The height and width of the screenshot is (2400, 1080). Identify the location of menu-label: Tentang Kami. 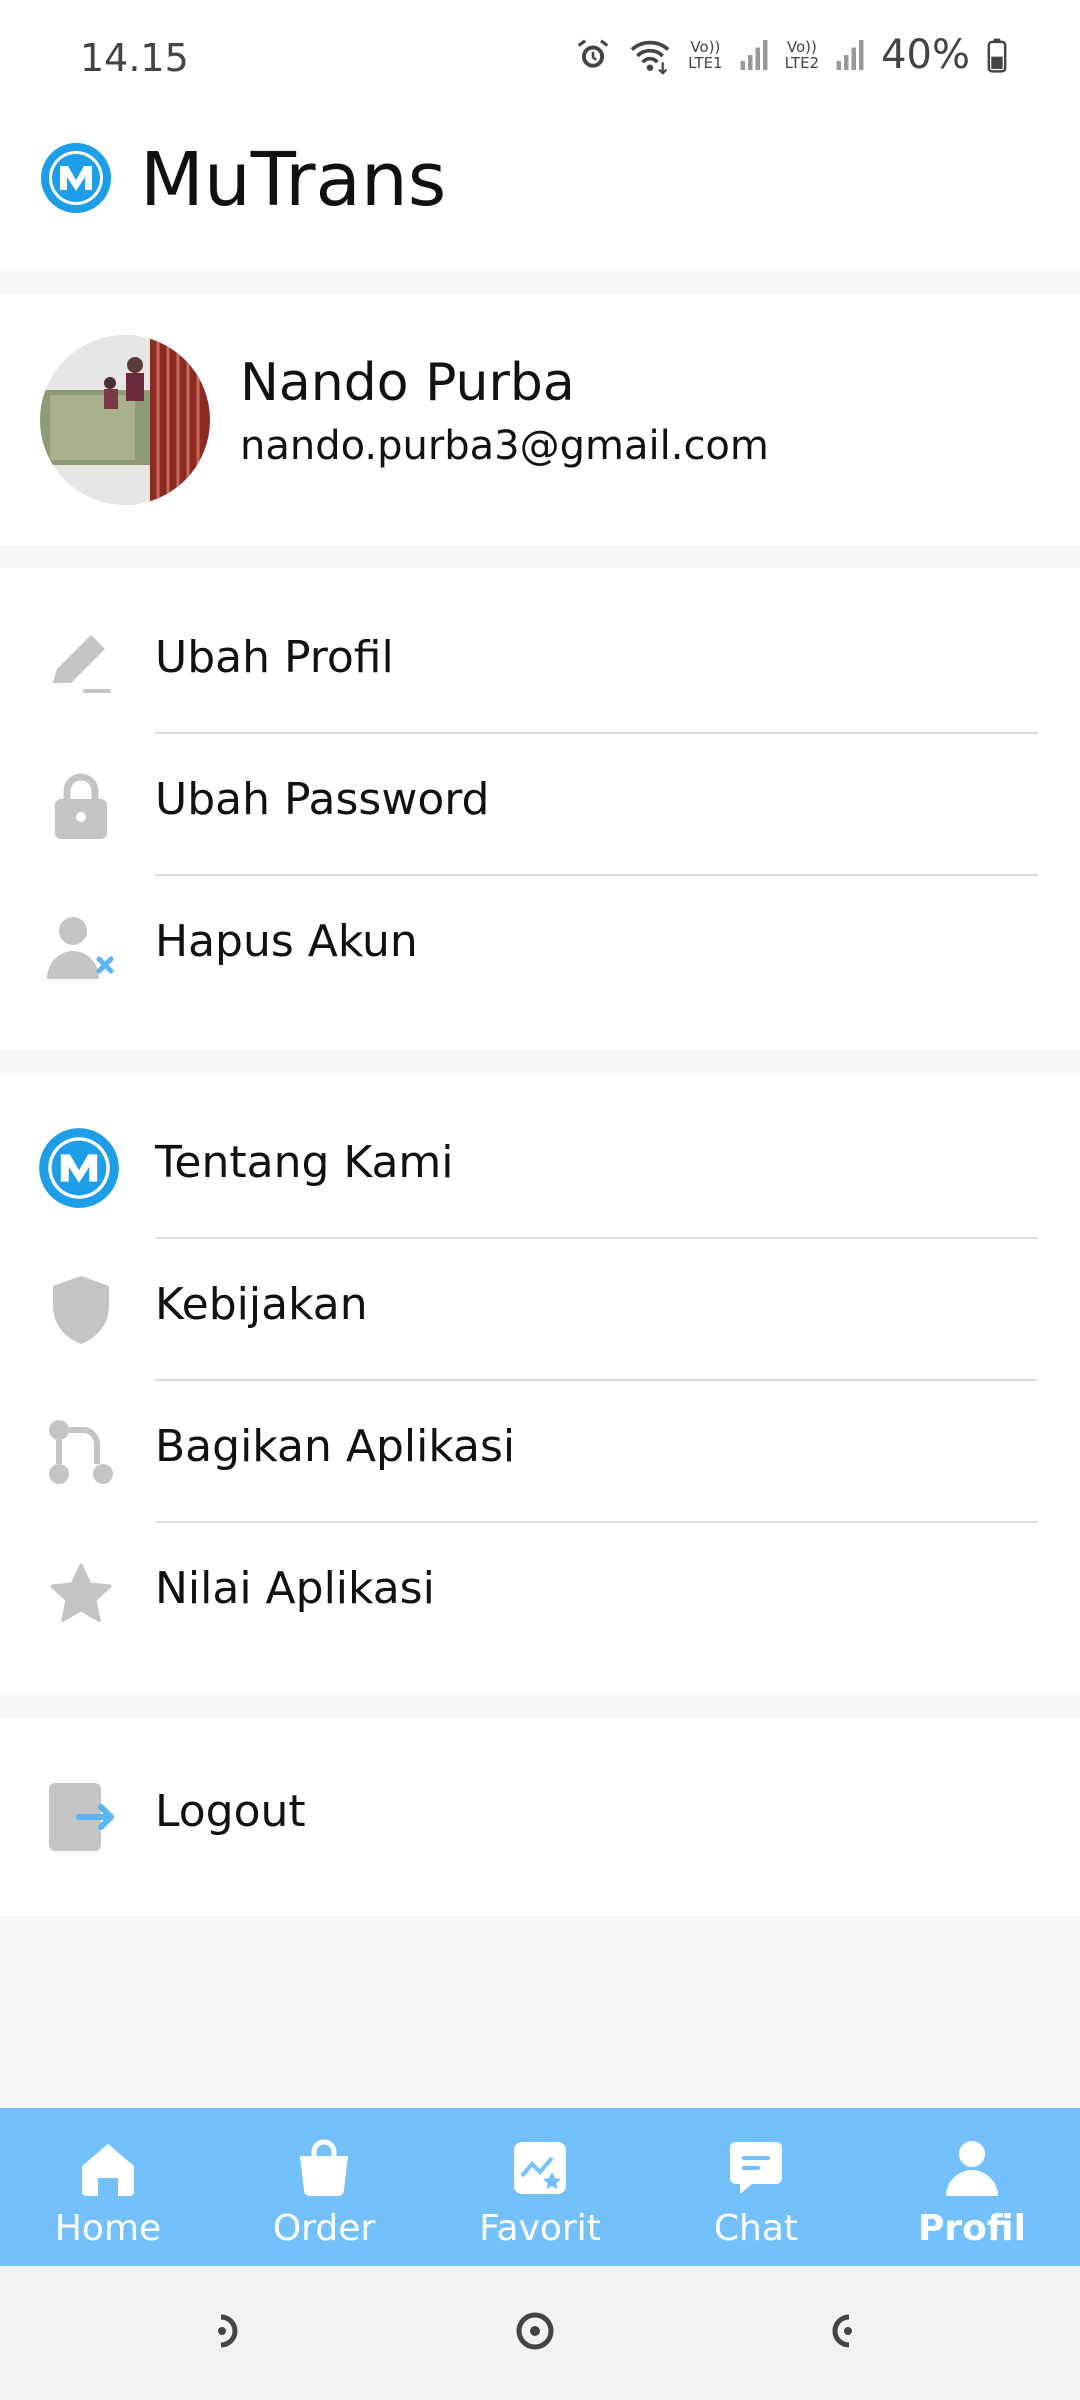
(304, 1162).